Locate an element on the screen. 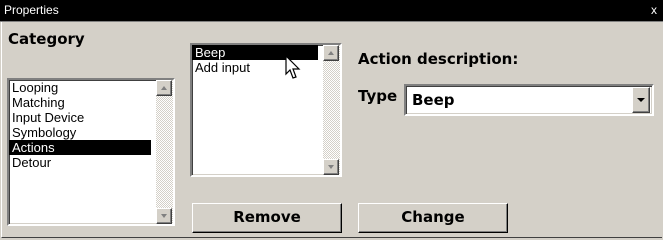  category-item-actions: Actions is located at coordinates (80, 147).